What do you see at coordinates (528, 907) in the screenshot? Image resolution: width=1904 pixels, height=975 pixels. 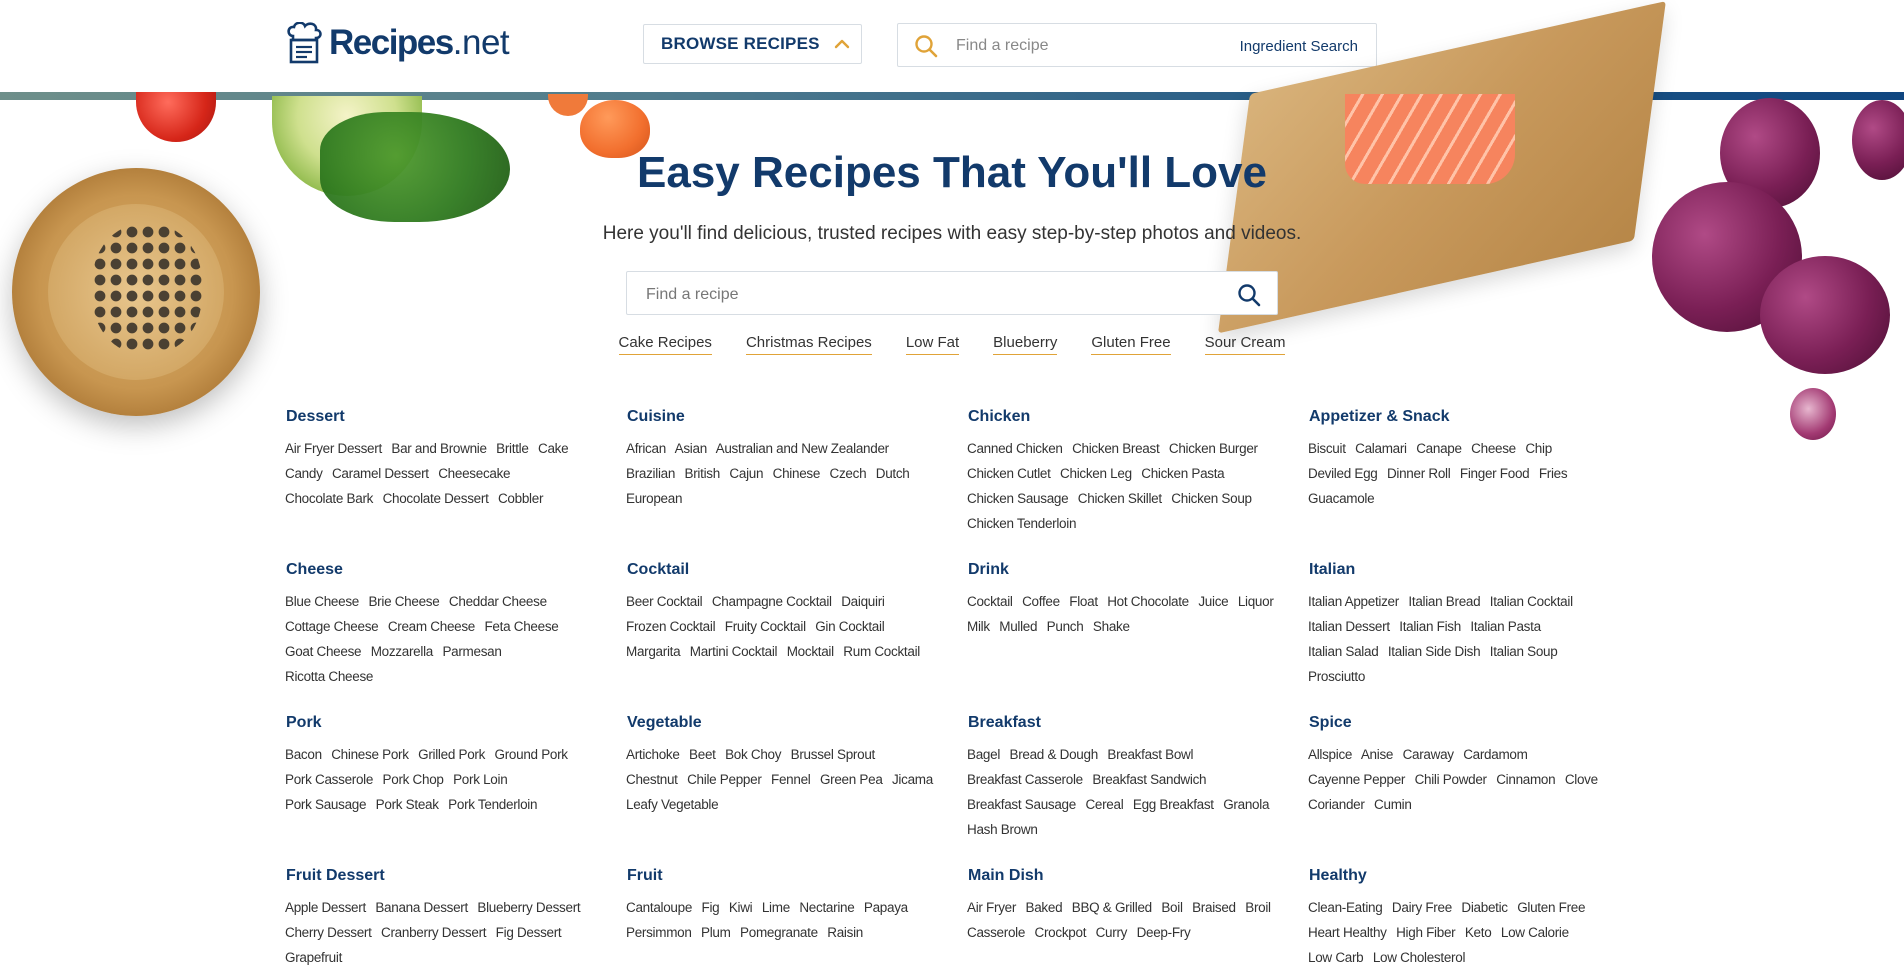 I see `category-link: Blueberry Dessert` at bounding box center [528, 907].